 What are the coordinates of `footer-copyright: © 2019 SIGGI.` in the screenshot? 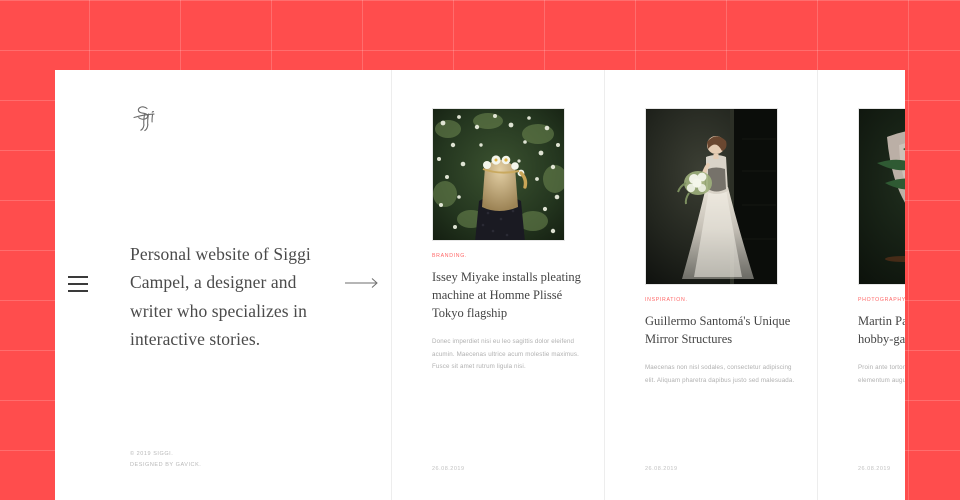 It's located at (152, 453).